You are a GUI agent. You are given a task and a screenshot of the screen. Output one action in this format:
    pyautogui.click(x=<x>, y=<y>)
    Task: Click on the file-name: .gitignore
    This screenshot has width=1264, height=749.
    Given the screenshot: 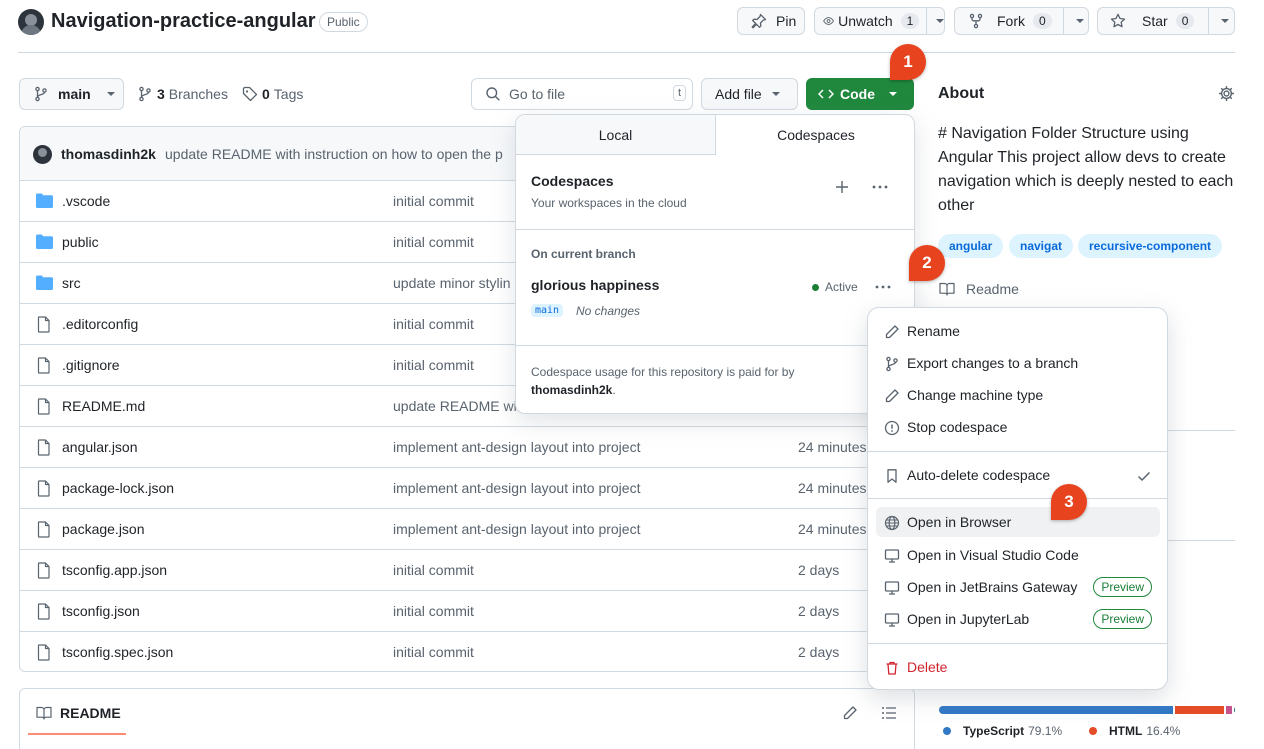 What is the action you would take?
    pyautogui.click(x=91, y=365)
    